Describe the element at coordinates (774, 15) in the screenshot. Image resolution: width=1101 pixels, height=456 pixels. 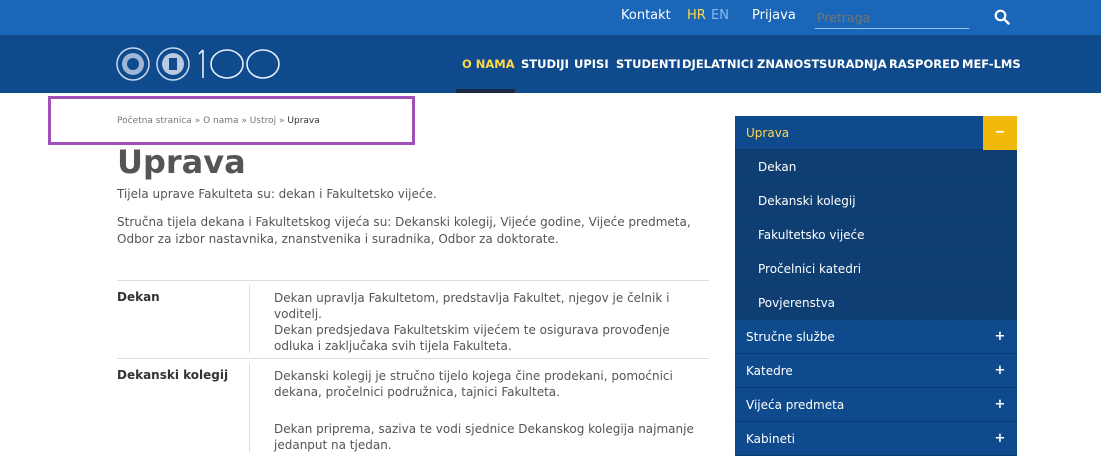
I see `prijava-link: Prijava` at that location.